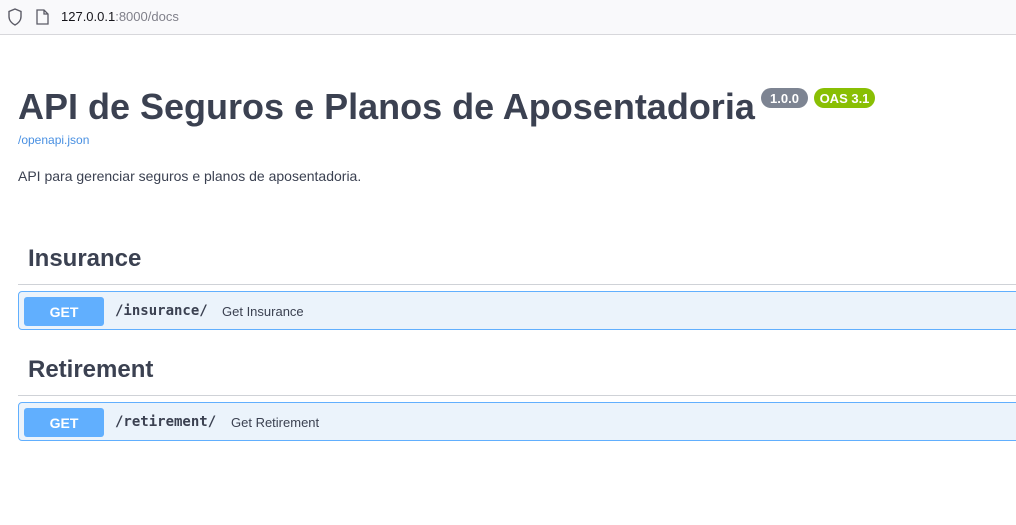 This screenshot has height=525, width=1016. What do you see at coordinates (15, 17) in the screenshot?
I see `shield-icon` at bounding box center [15, 17].